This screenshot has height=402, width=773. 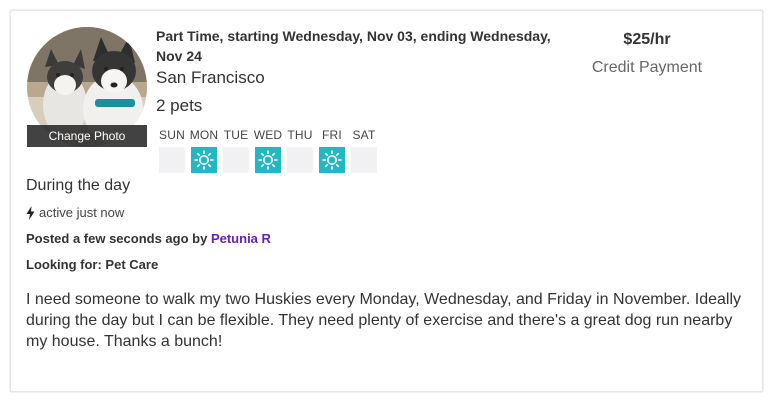 I want to click on day-thu: THU, so click(x=300, y=150).